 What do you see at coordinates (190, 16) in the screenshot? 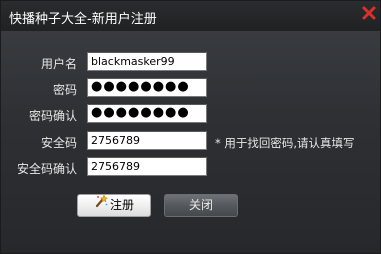
I see `title-bar: 快播种子大全-新用户注册` at bounding box center [190, 16].